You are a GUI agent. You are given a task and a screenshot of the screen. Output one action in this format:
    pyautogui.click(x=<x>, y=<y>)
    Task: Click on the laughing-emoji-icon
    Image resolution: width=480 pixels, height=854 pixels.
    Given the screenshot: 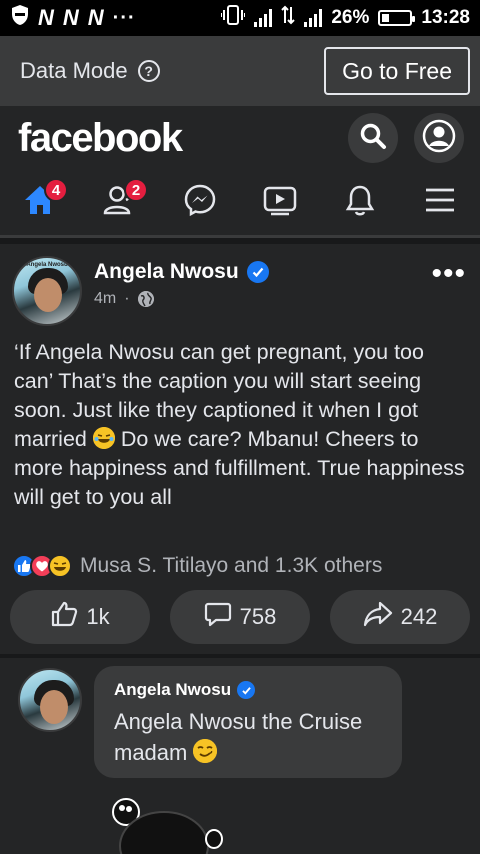 What is the action you would take?
    pyautogui.click(x=103, y=438)
    